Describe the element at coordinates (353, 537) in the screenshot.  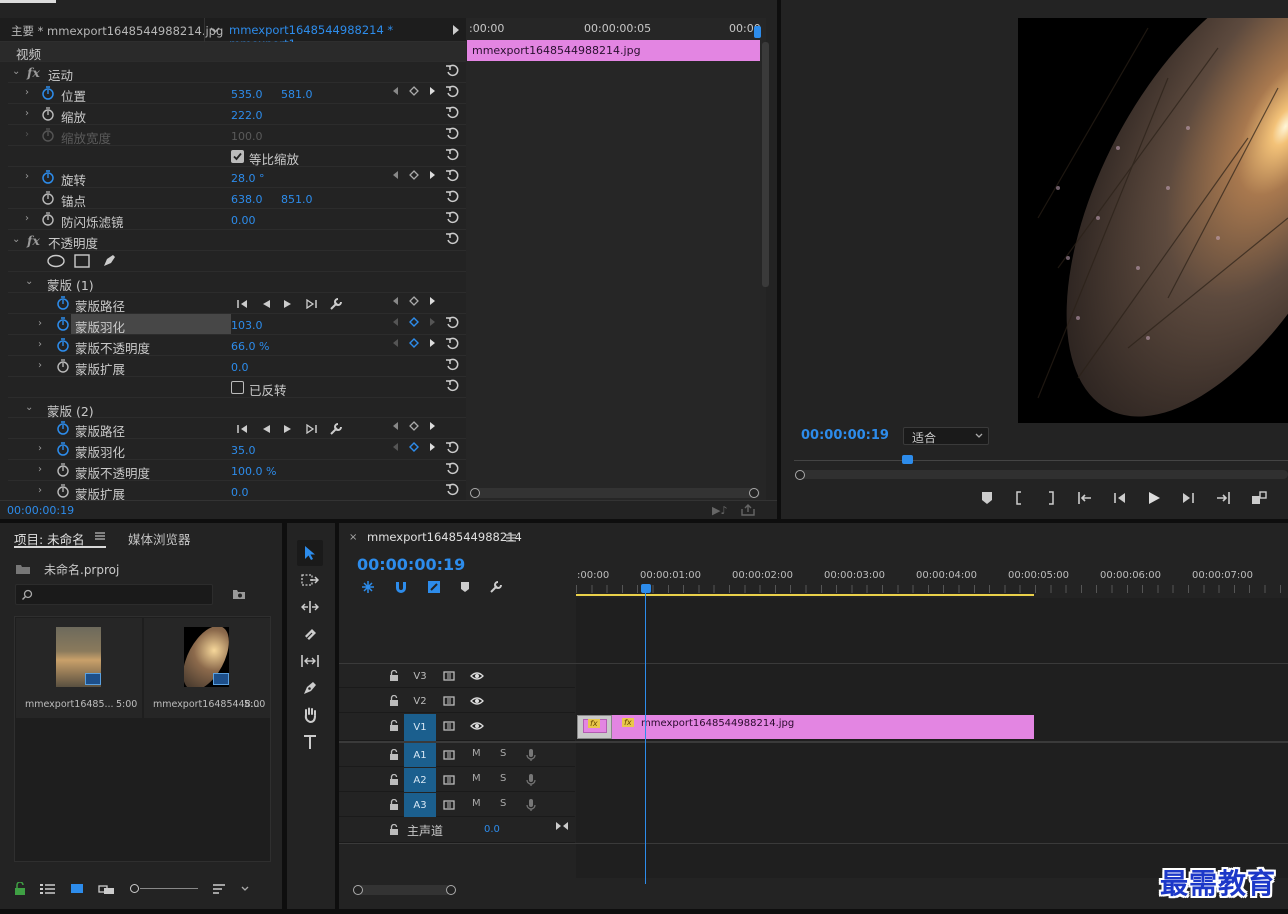
I see `close-icon: ×` at that location.